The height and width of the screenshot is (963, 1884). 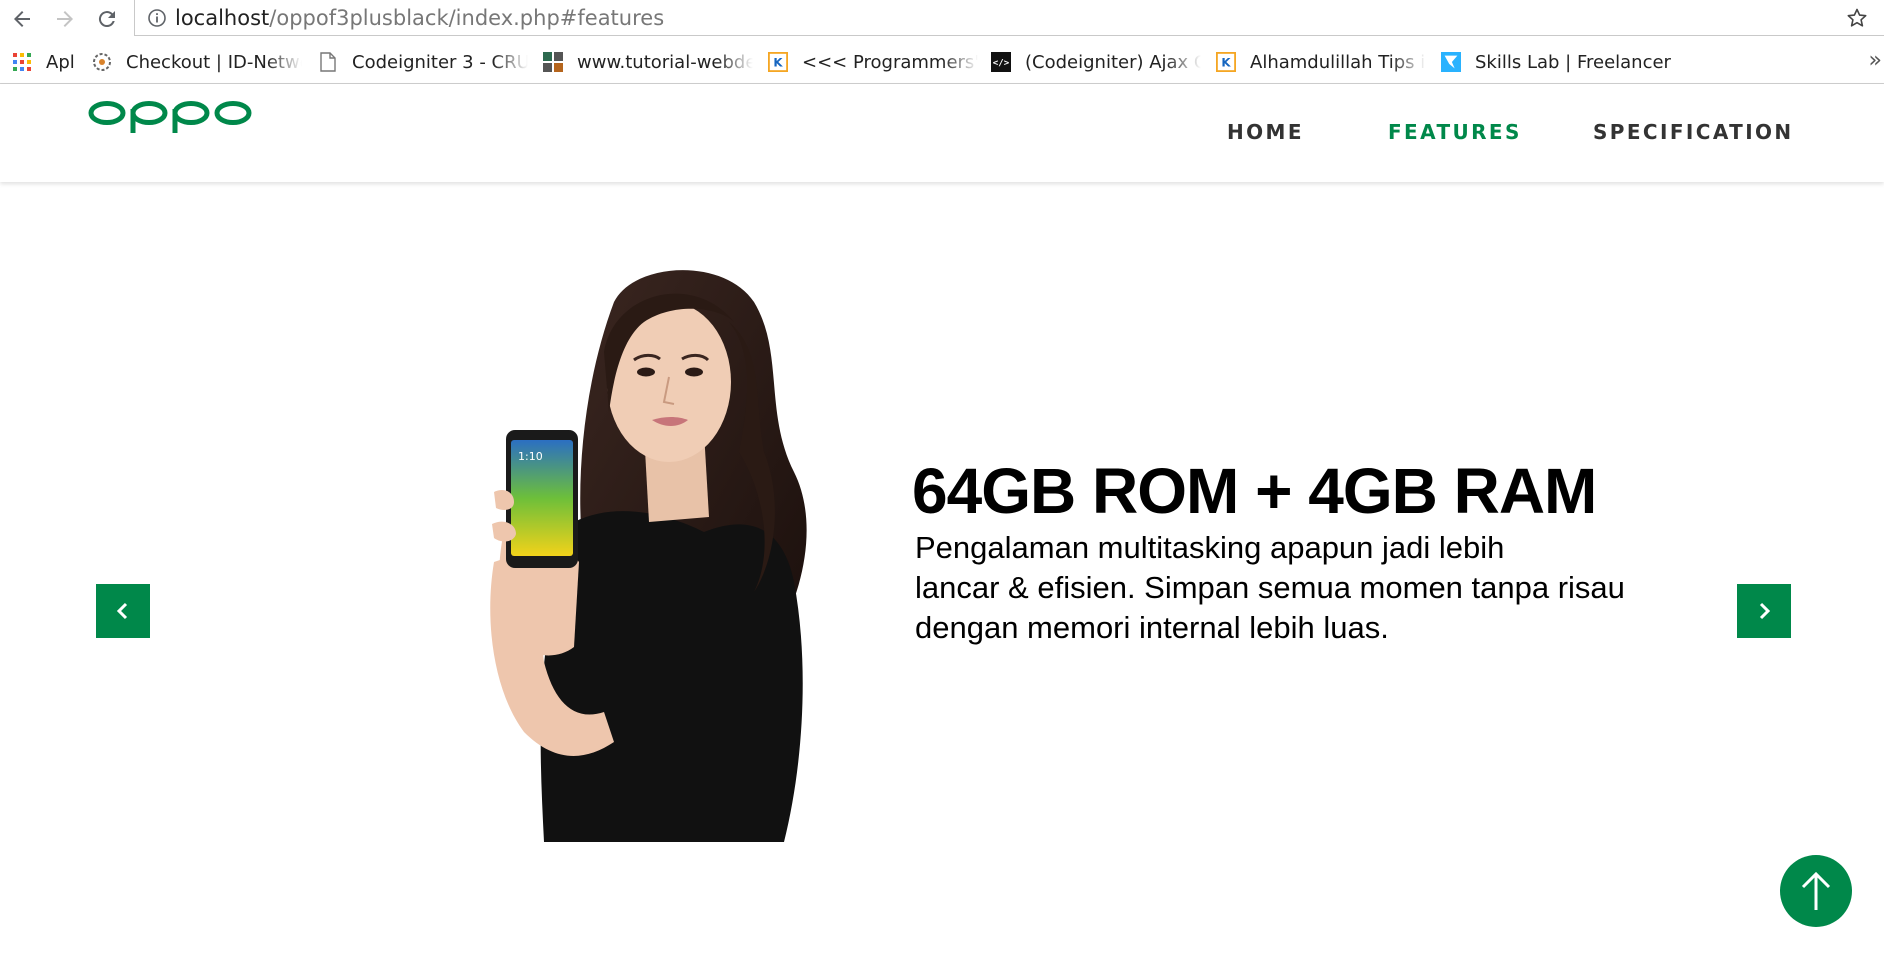 I want to click on bookmark-label: Codeigniter 3 - CRUD, so click(x=440, y=62).